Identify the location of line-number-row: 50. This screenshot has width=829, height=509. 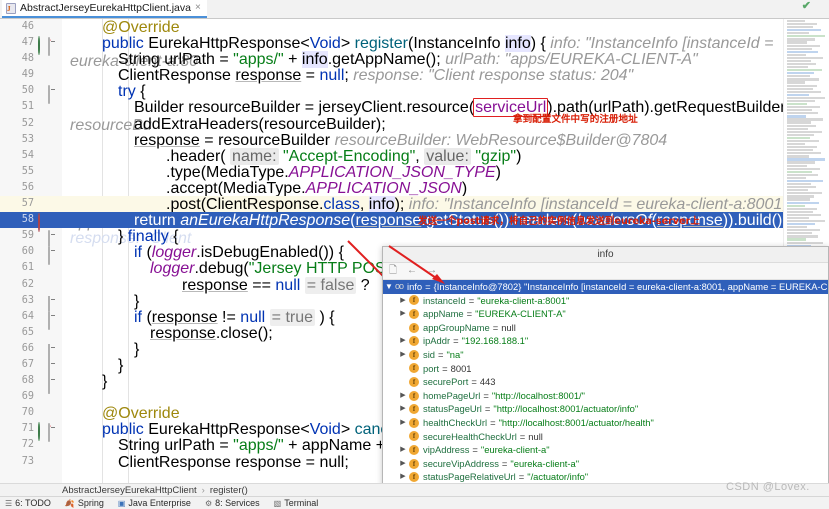
(31, 94).